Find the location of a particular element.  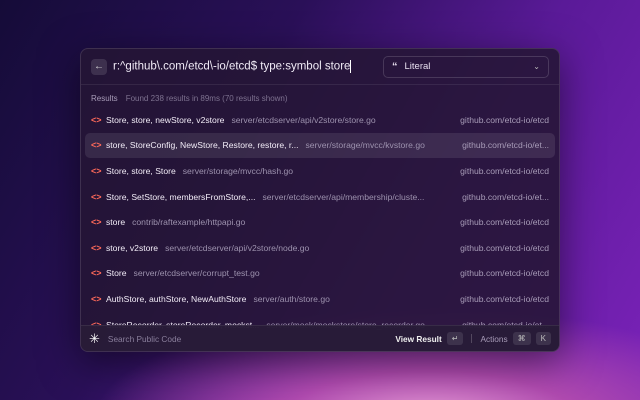

mode-select: “ Literal ⌄ is located at coordinates (466, 66).